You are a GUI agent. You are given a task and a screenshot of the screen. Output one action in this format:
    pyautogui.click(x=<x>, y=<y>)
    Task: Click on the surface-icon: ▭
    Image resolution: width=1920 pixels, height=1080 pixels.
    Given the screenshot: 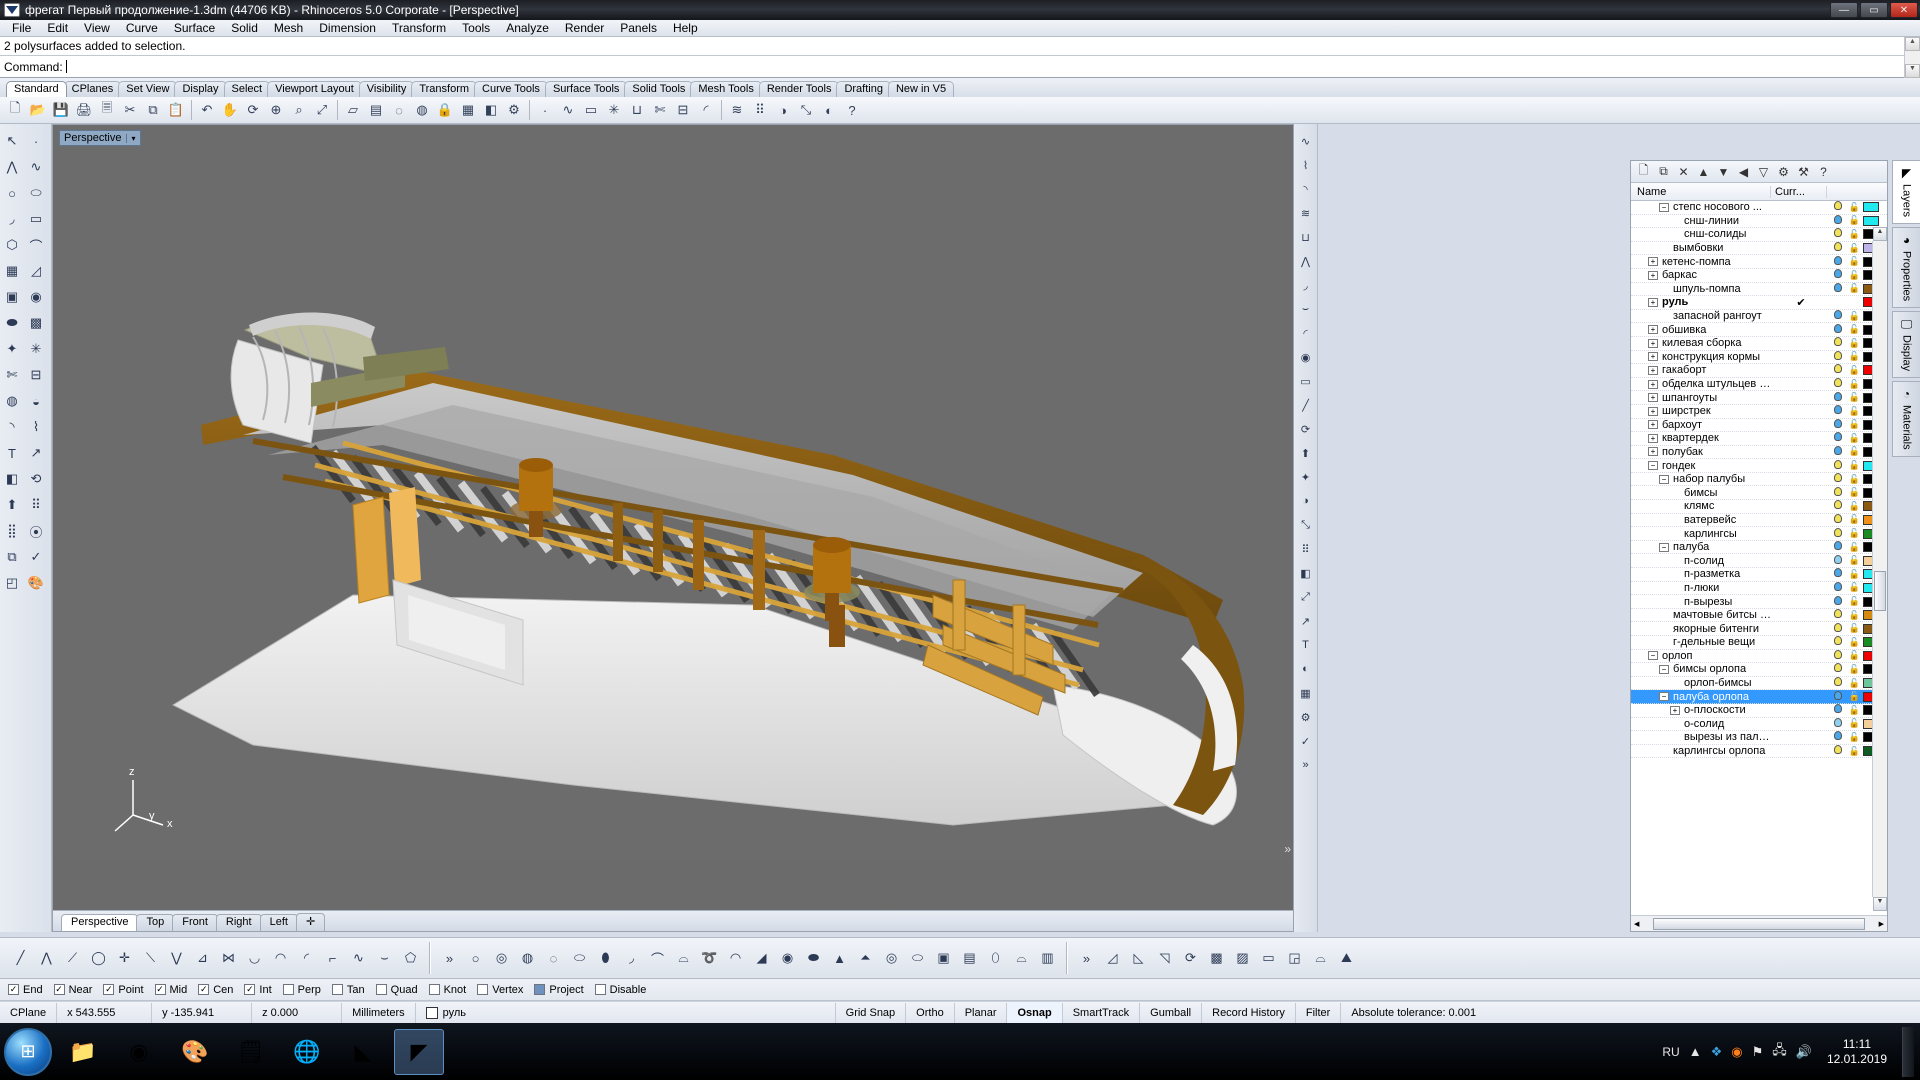 What is the action you would take?
    pyautogui.click(x=591, y=110)
    